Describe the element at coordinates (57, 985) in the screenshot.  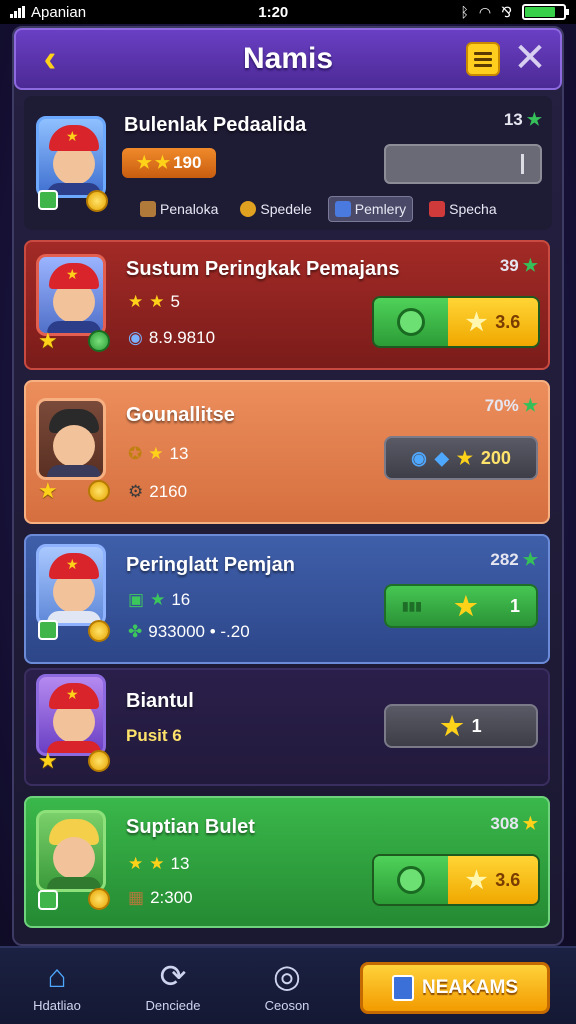
I see `nav-item-home: ⌂ Hdatliao` at that location.